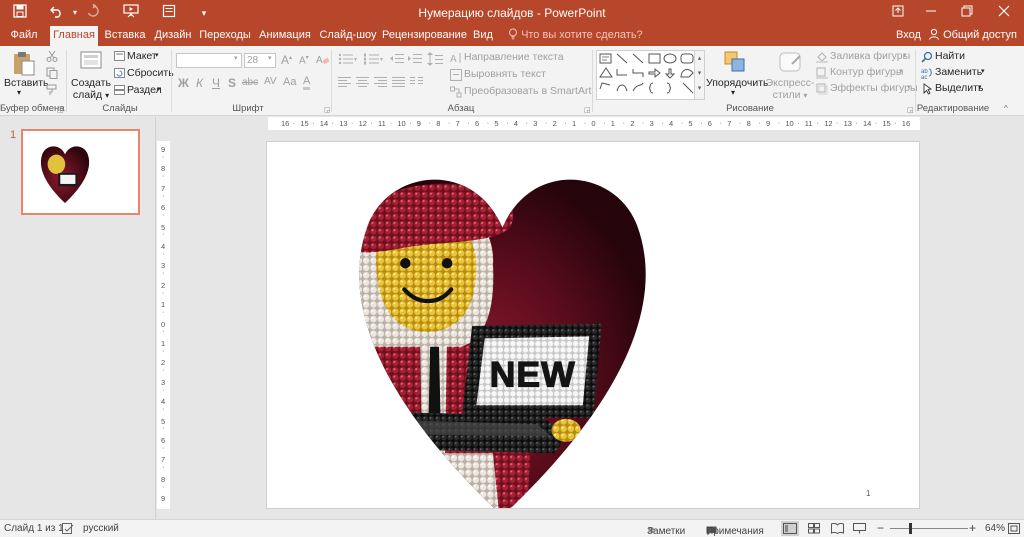 The height and width of the screenshot is (537, 1024). What do you see at coordinates (859, 530) in the screenshot?
I see `slideshow-view-icon` at bounding box center [859, 530].